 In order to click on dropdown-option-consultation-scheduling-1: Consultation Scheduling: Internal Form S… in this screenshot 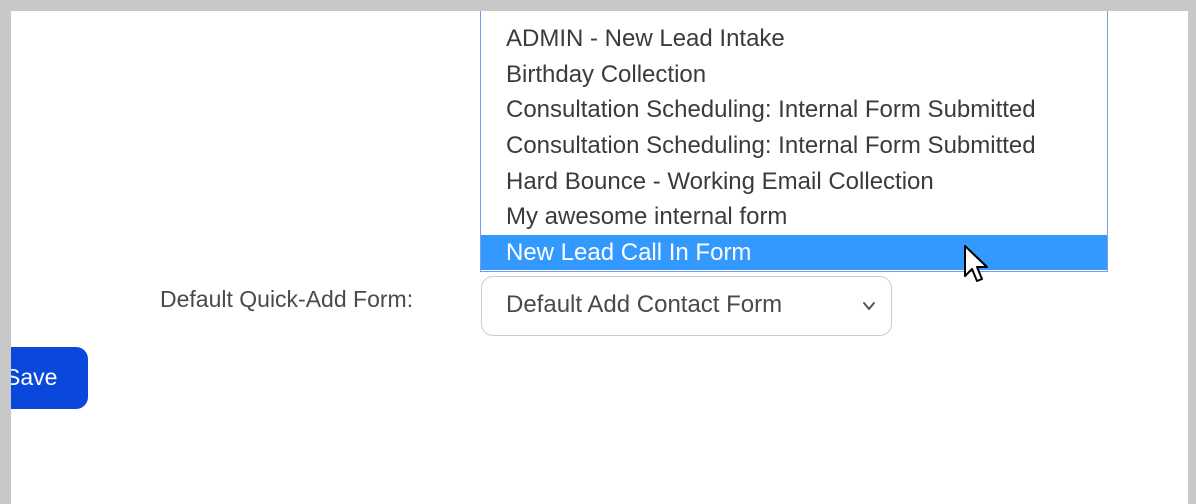, I will do `click(794, 109)`.